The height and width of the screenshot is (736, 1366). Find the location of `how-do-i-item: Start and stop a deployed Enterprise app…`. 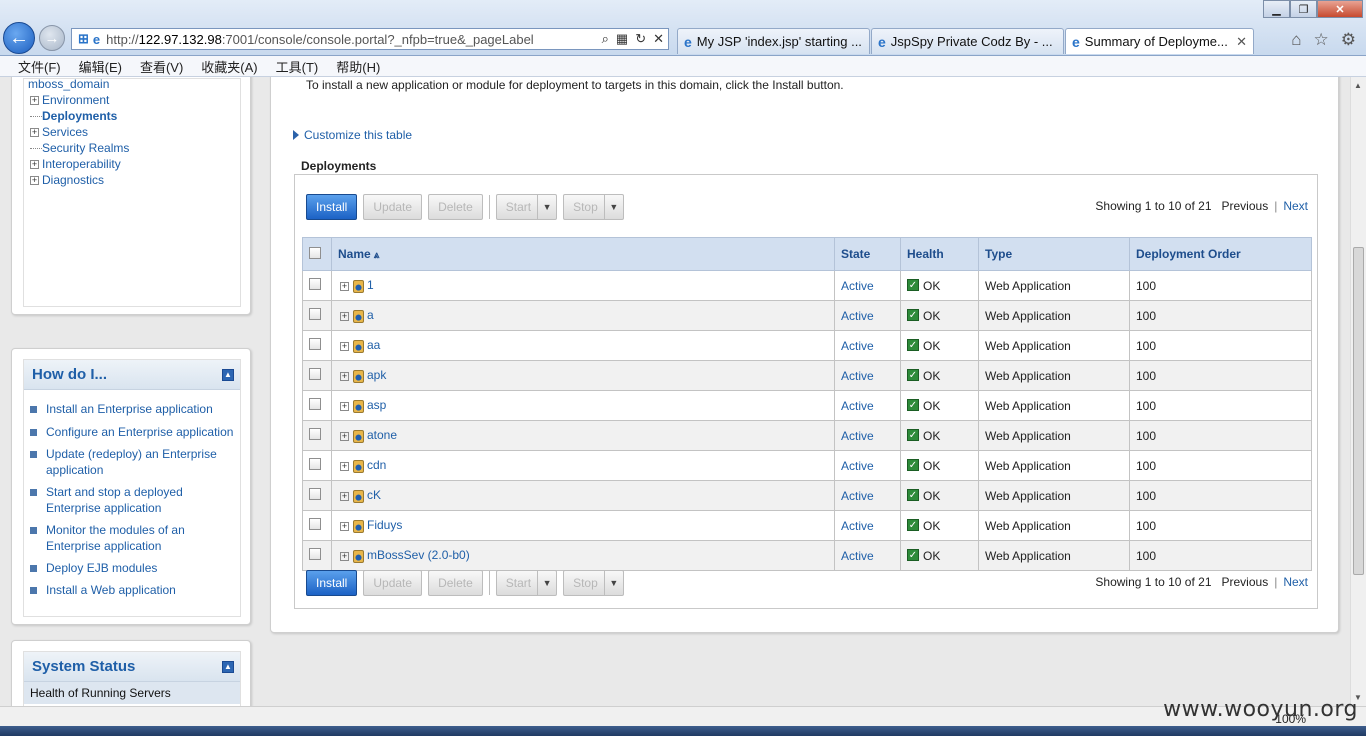

how-do-i-item: Start and stop a deployed Enterprise app… is located at coordinates (135, 500).